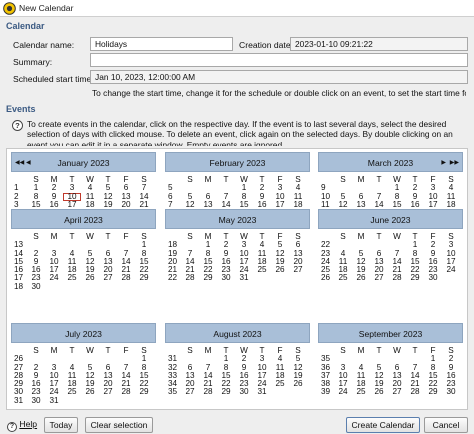  What do you see at coordinates (279, 60) in the screenshot?
I see `summary-input` at bounding box center [279, 60].